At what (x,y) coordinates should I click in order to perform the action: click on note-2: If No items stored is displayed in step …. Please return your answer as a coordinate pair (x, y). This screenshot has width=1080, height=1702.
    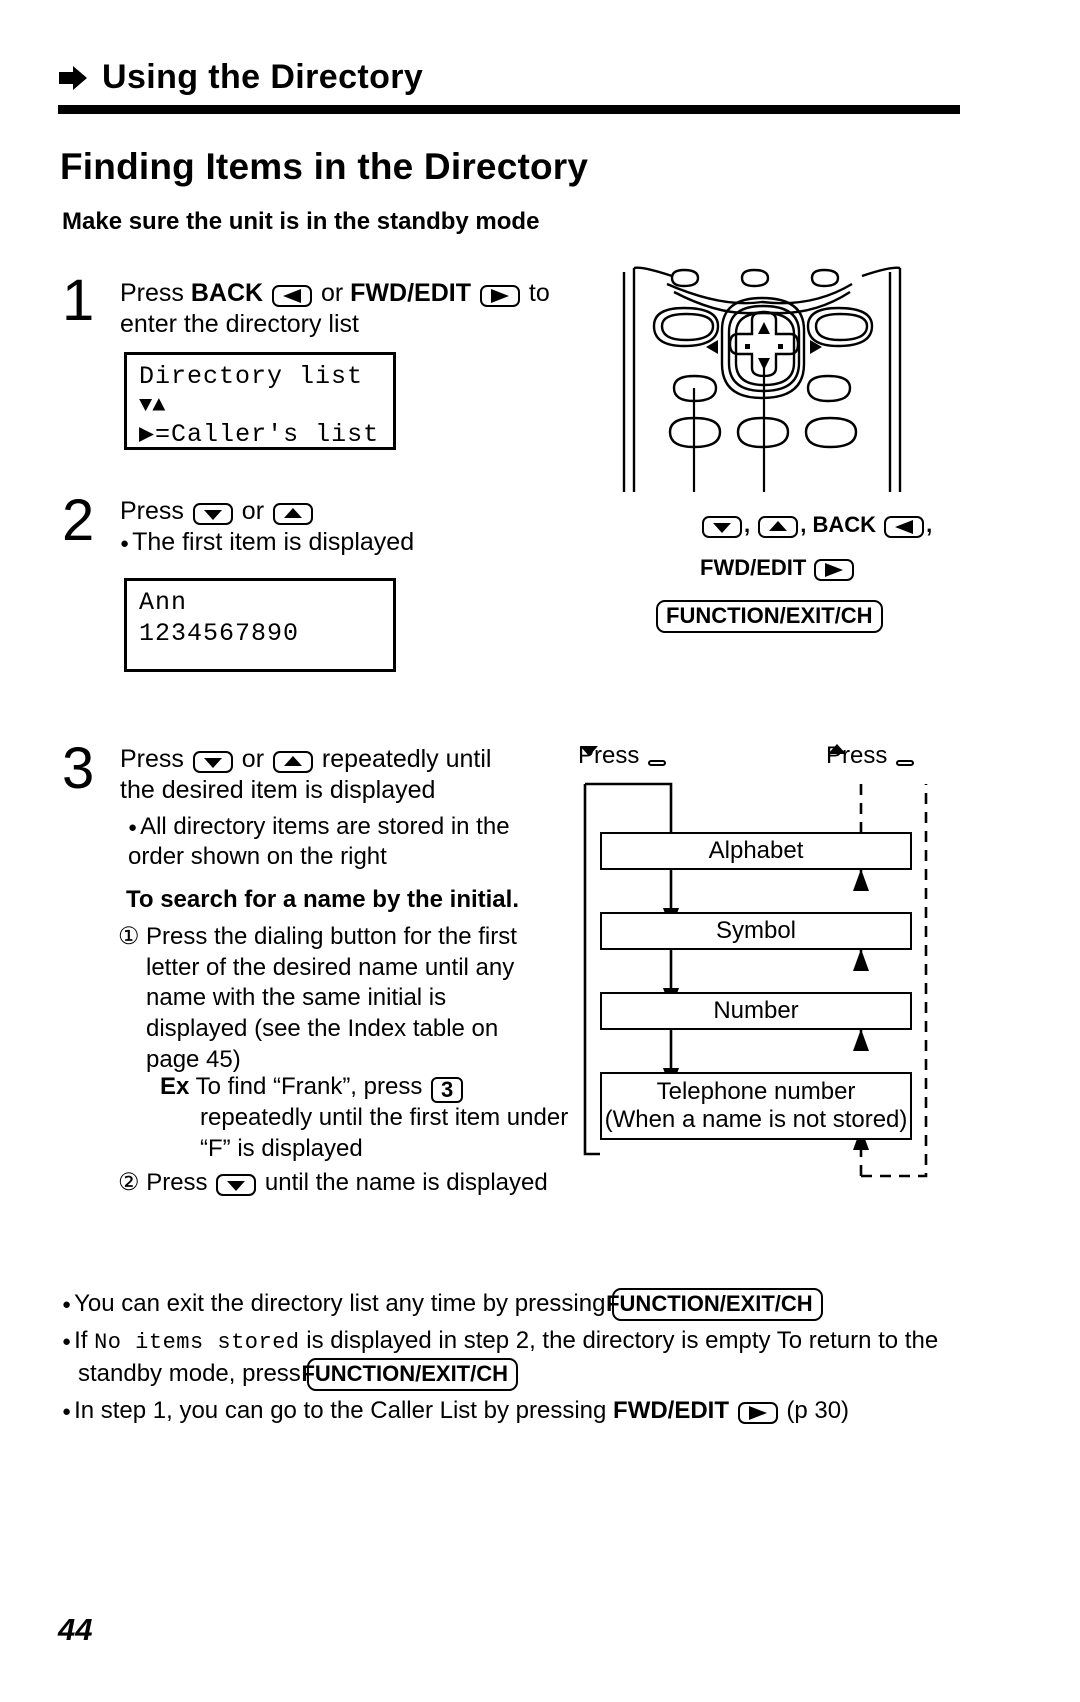
    Looking at the image, I should click on (527, 1358).